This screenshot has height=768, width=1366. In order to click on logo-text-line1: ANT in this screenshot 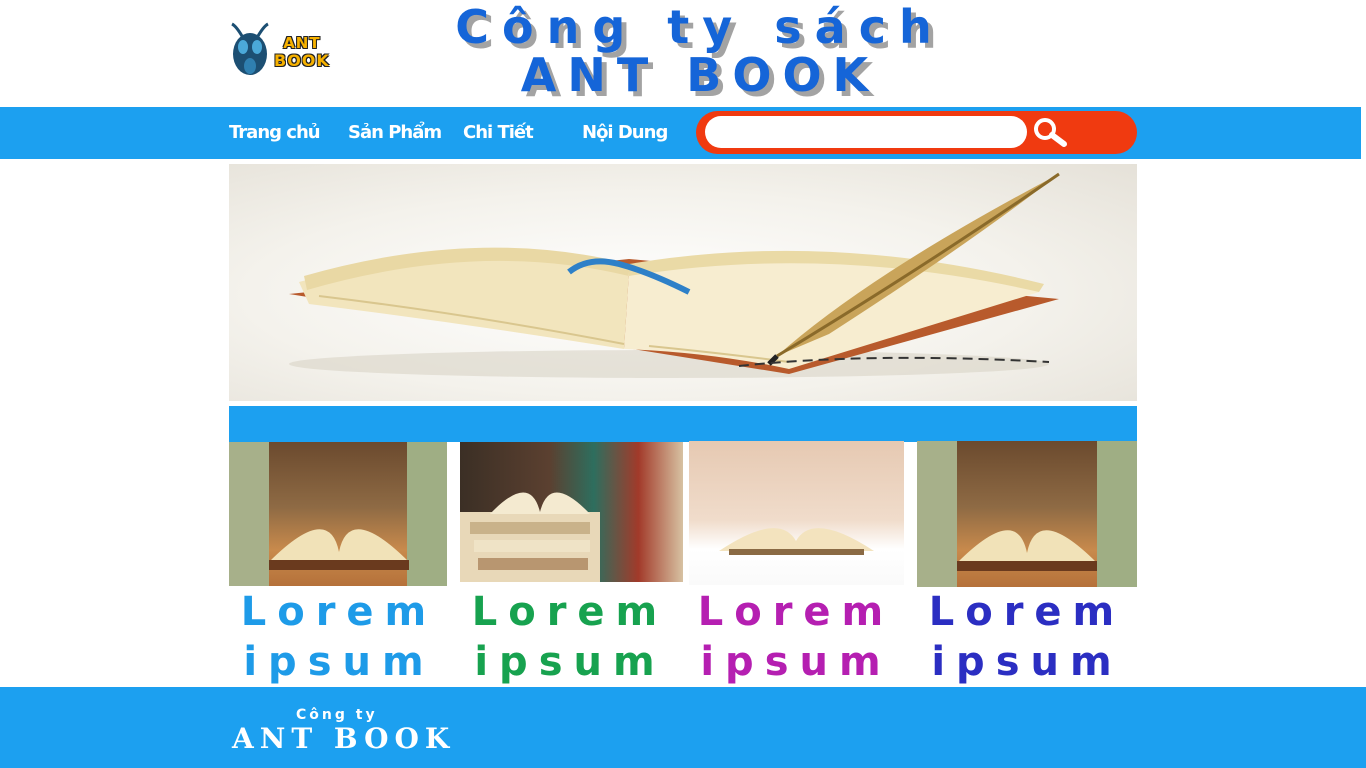, I will do `click(302, 43)`.